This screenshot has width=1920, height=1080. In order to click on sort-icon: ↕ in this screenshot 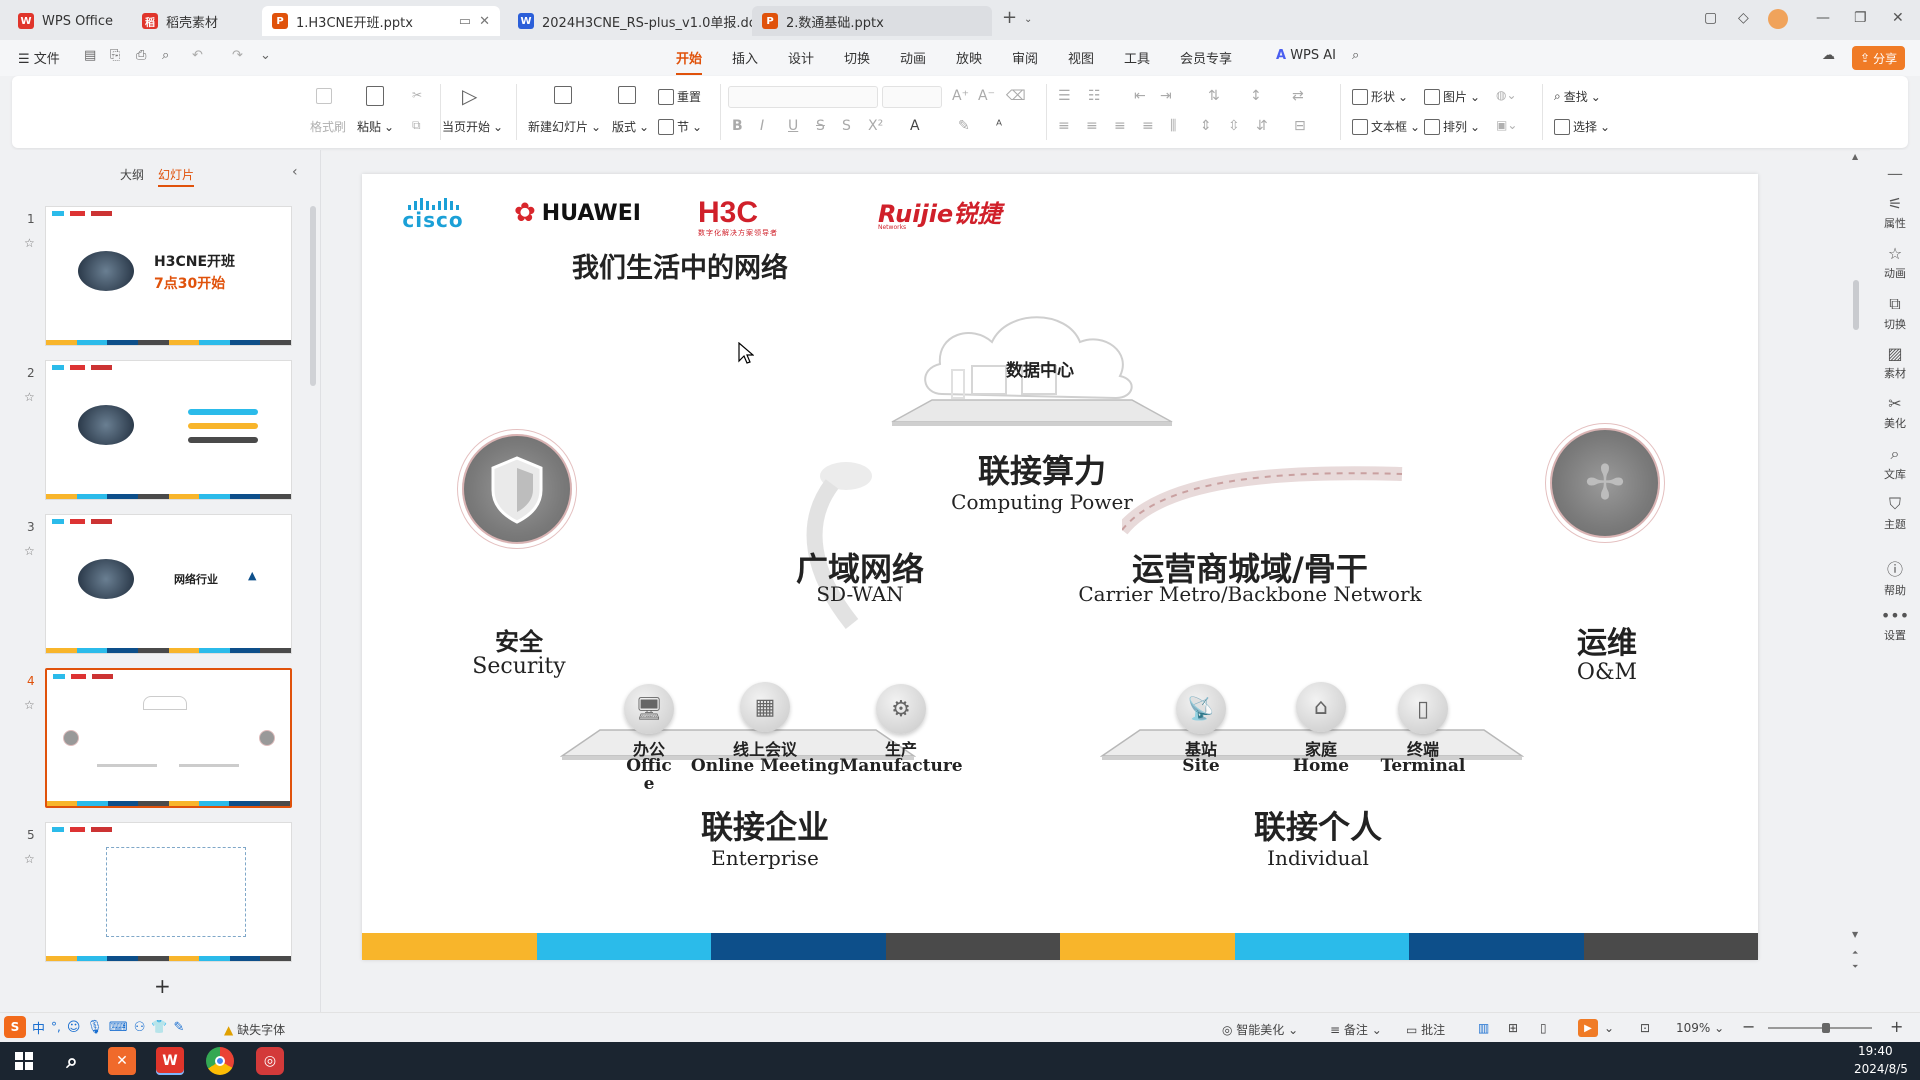, I will do `click(1256, 96)`.